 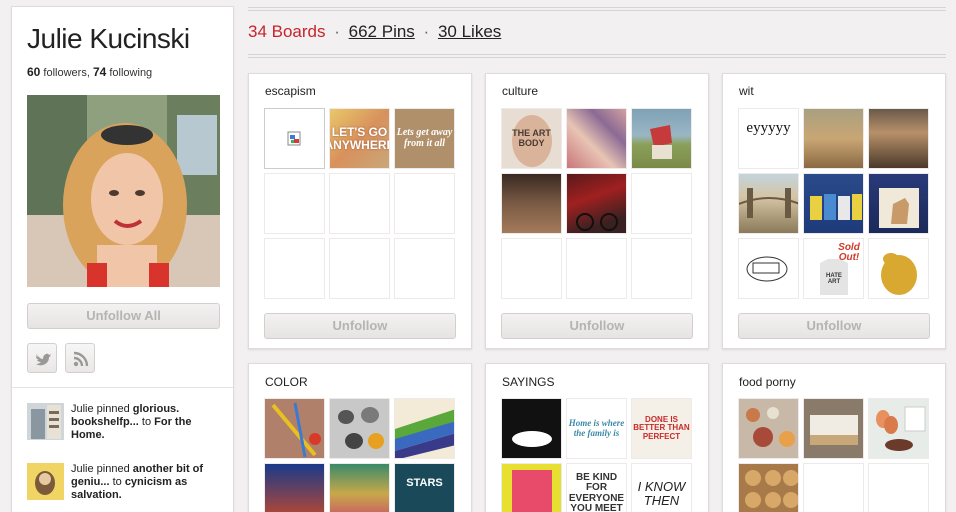 What do you see at coordinates (746, 91) in the screenshot?
I see `board-title: wit` at bounding box center [746, 91].